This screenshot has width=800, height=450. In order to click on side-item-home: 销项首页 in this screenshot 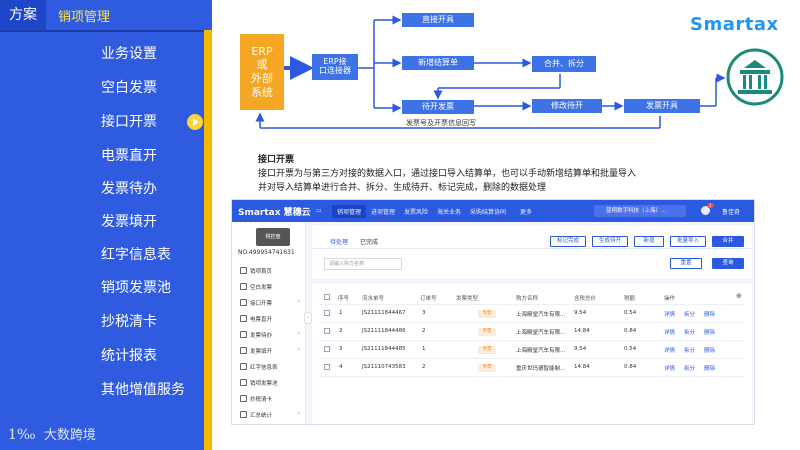, I will do `click(256, 271)`.